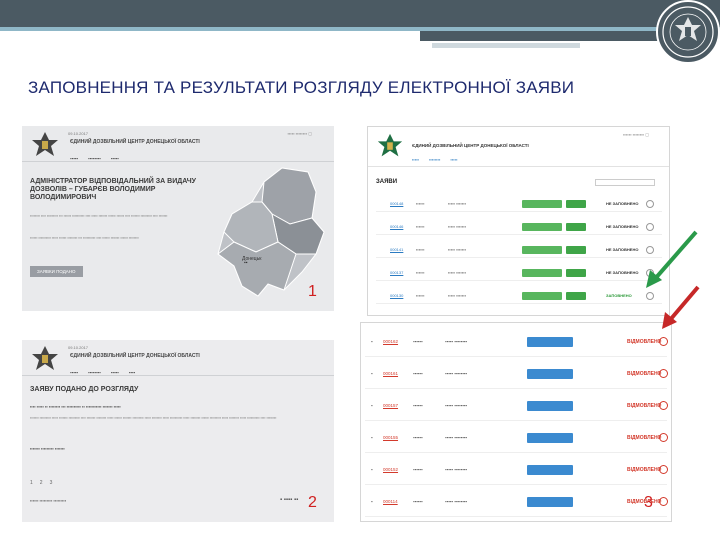  What do you see at coordinates (435, 159) in the screenshot?
I see `cabinet-tabs: ▪▪▪▪▪ ▪▪▪▪▪▪▪▪ ▪▪▪▪▪` at bounding box center [435, 159].